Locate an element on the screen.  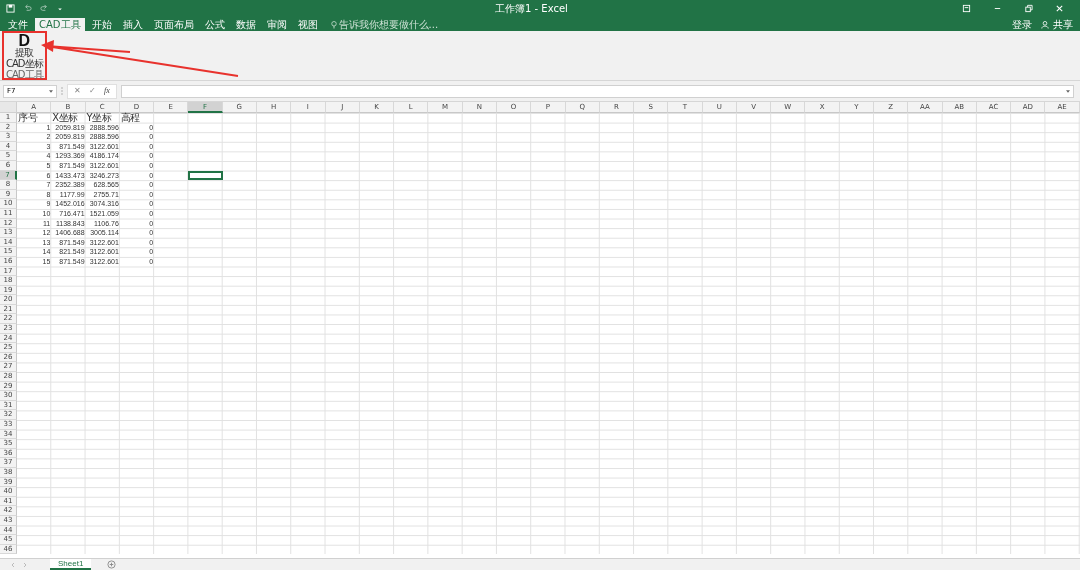
ribbon-tab: 文件 is located at coordinates (18, 24).